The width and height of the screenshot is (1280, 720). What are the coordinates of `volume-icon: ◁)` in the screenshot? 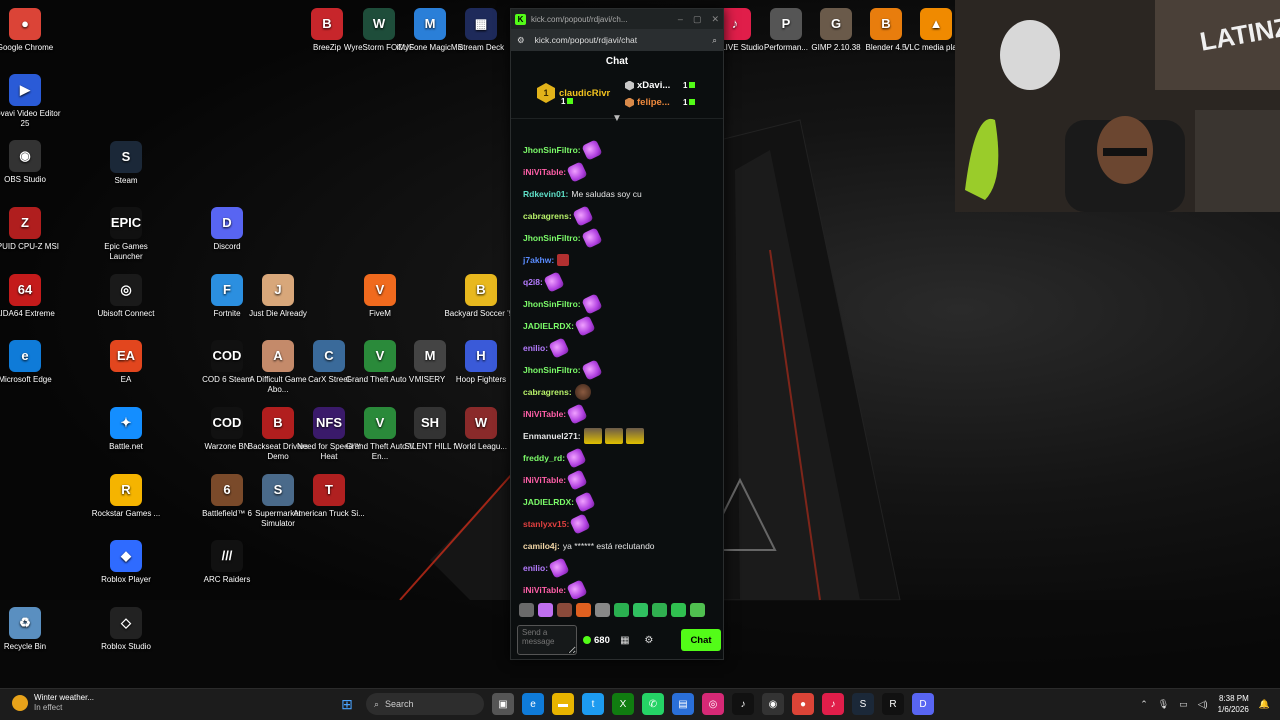 It's located at (1203, 704).